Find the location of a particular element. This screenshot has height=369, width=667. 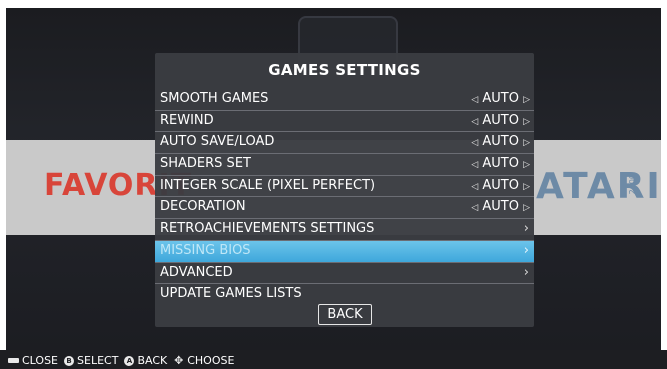

footer-hints: CLOSE B SELECT A BACK ✥ CHOOSE is located at coordinates (335, 360).